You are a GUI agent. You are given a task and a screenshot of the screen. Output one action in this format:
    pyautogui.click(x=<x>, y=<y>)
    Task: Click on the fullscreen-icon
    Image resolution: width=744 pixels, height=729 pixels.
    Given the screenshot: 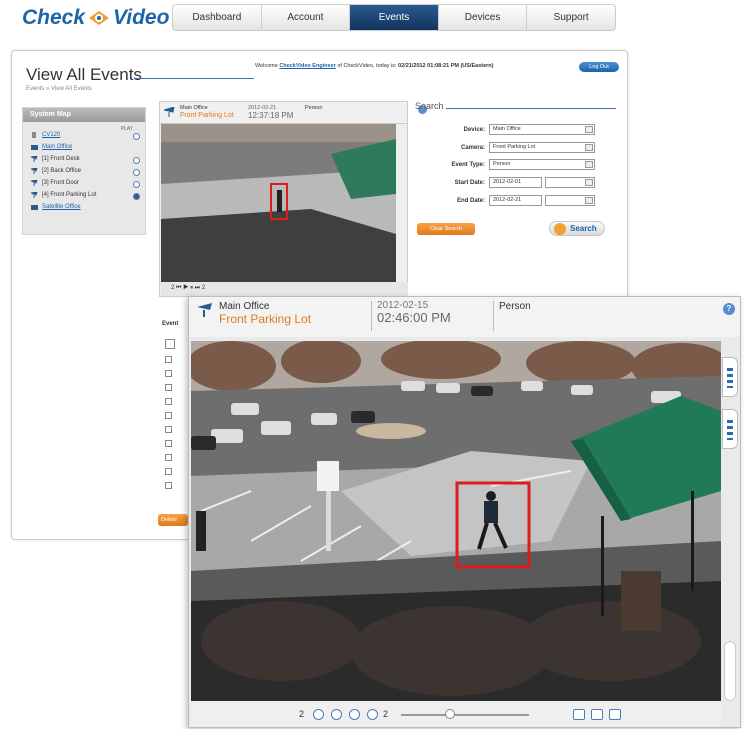 What is the action you would take?
    pyautogui.click(x=615, y=714)
    